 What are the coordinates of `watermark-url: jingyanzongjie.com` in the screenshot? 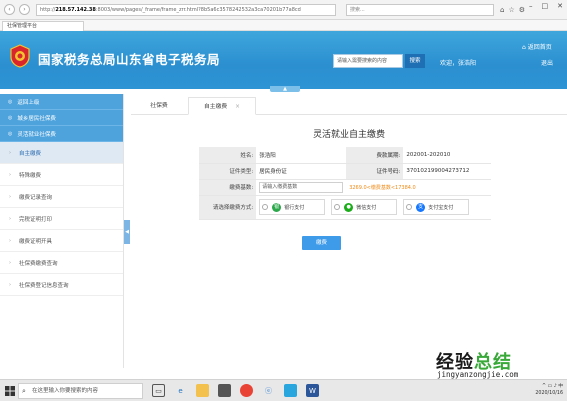 It's located at (478, 374).